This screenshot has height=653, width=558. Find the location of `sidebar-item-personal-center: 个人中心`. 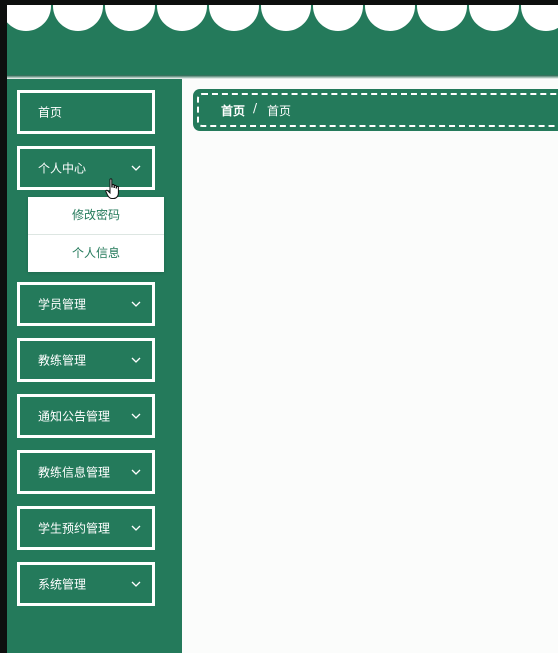

sidebar-item-personal-center: 个人中心 is located at coordinates (86, 168).